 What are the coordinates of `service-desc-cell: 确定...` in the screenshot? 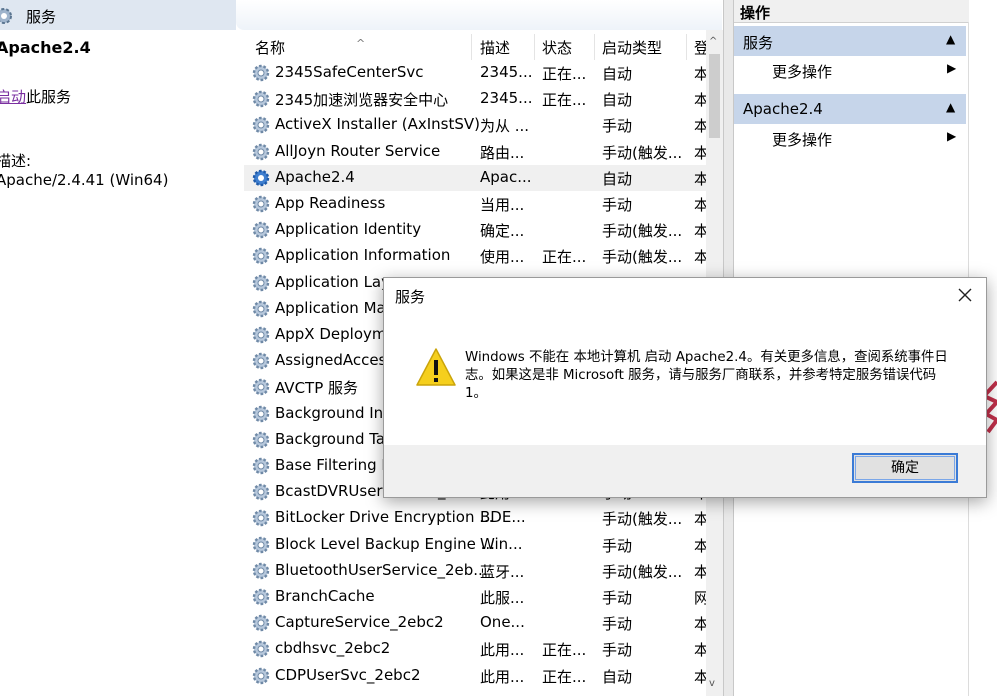 It's located at (502, 231).